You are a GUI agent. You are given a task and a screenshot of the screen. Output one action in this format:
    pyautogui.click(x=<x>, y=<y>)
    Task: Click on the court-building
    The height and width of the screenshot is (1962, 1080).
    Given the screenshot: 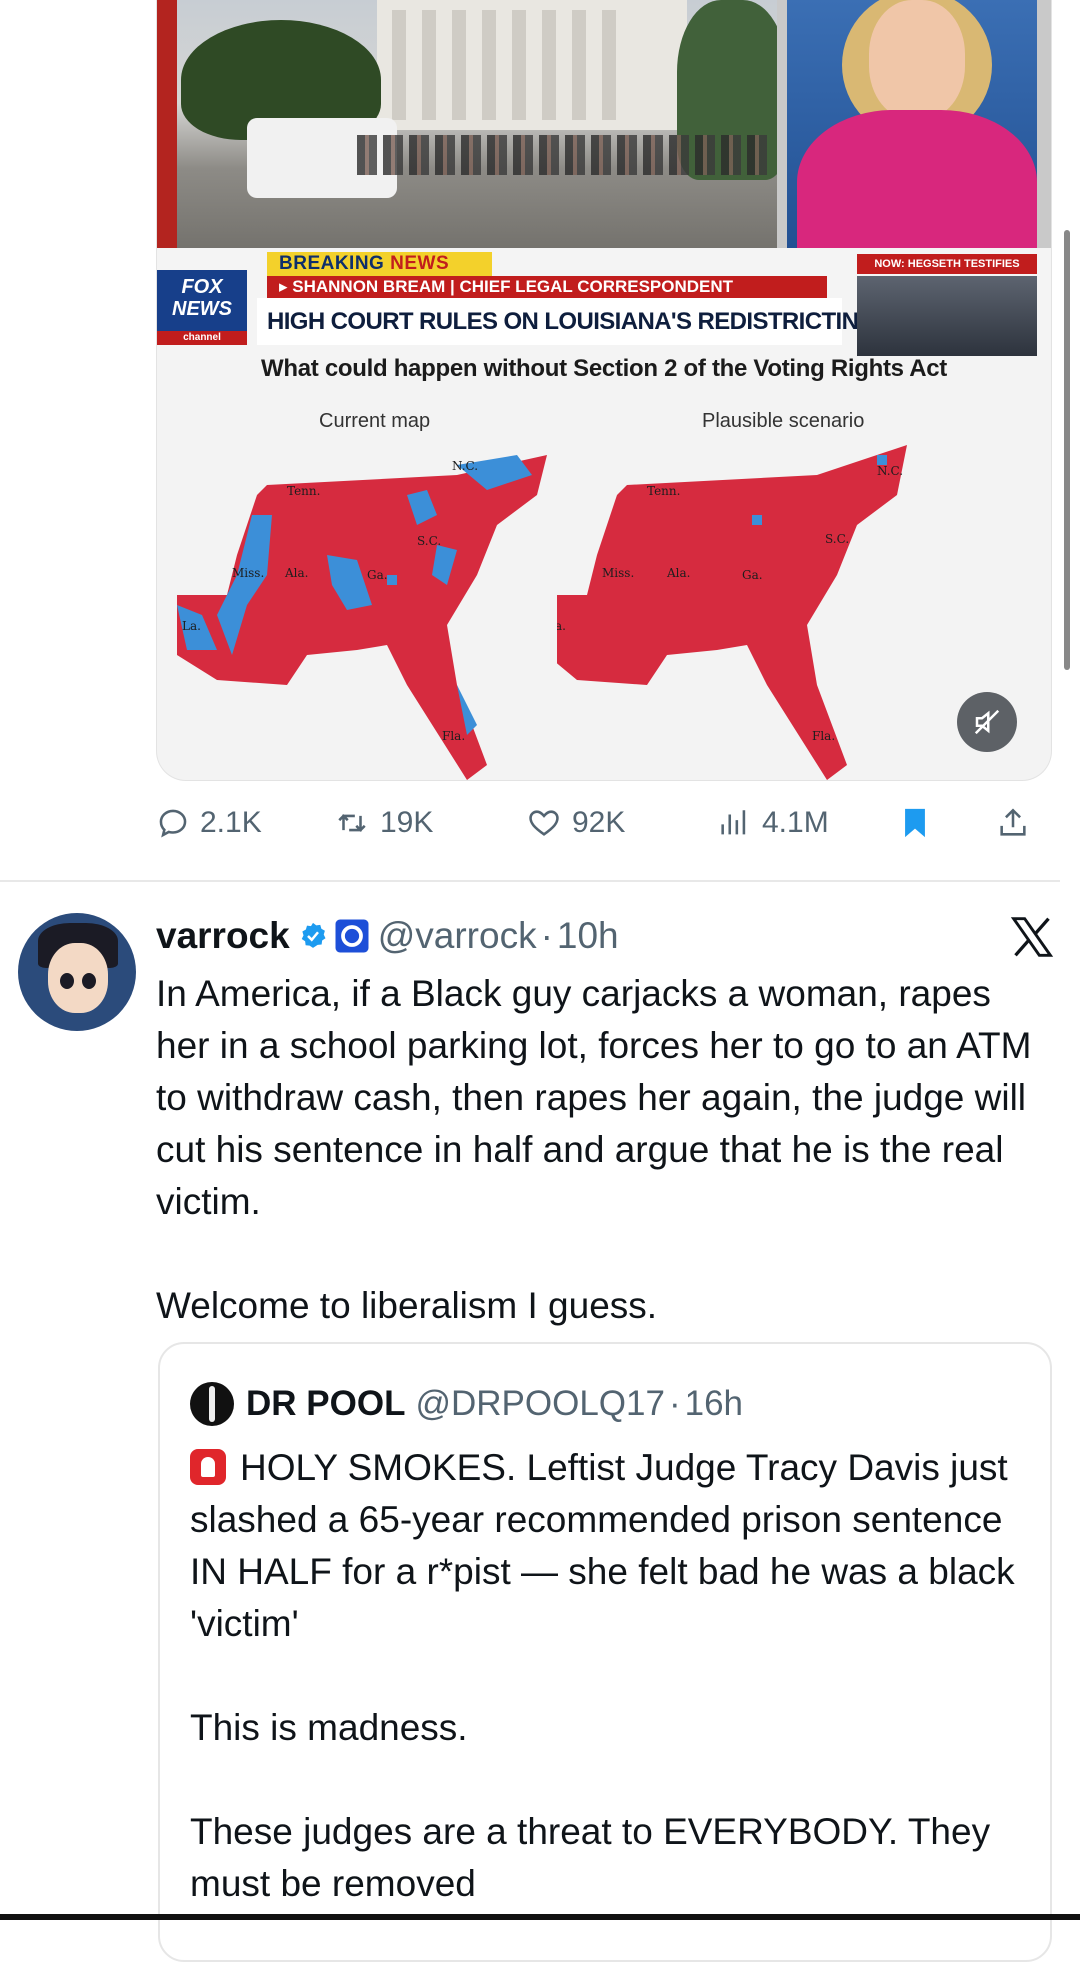 What is the action you would take?
    pyautogui.click(x=532, y=65)
    